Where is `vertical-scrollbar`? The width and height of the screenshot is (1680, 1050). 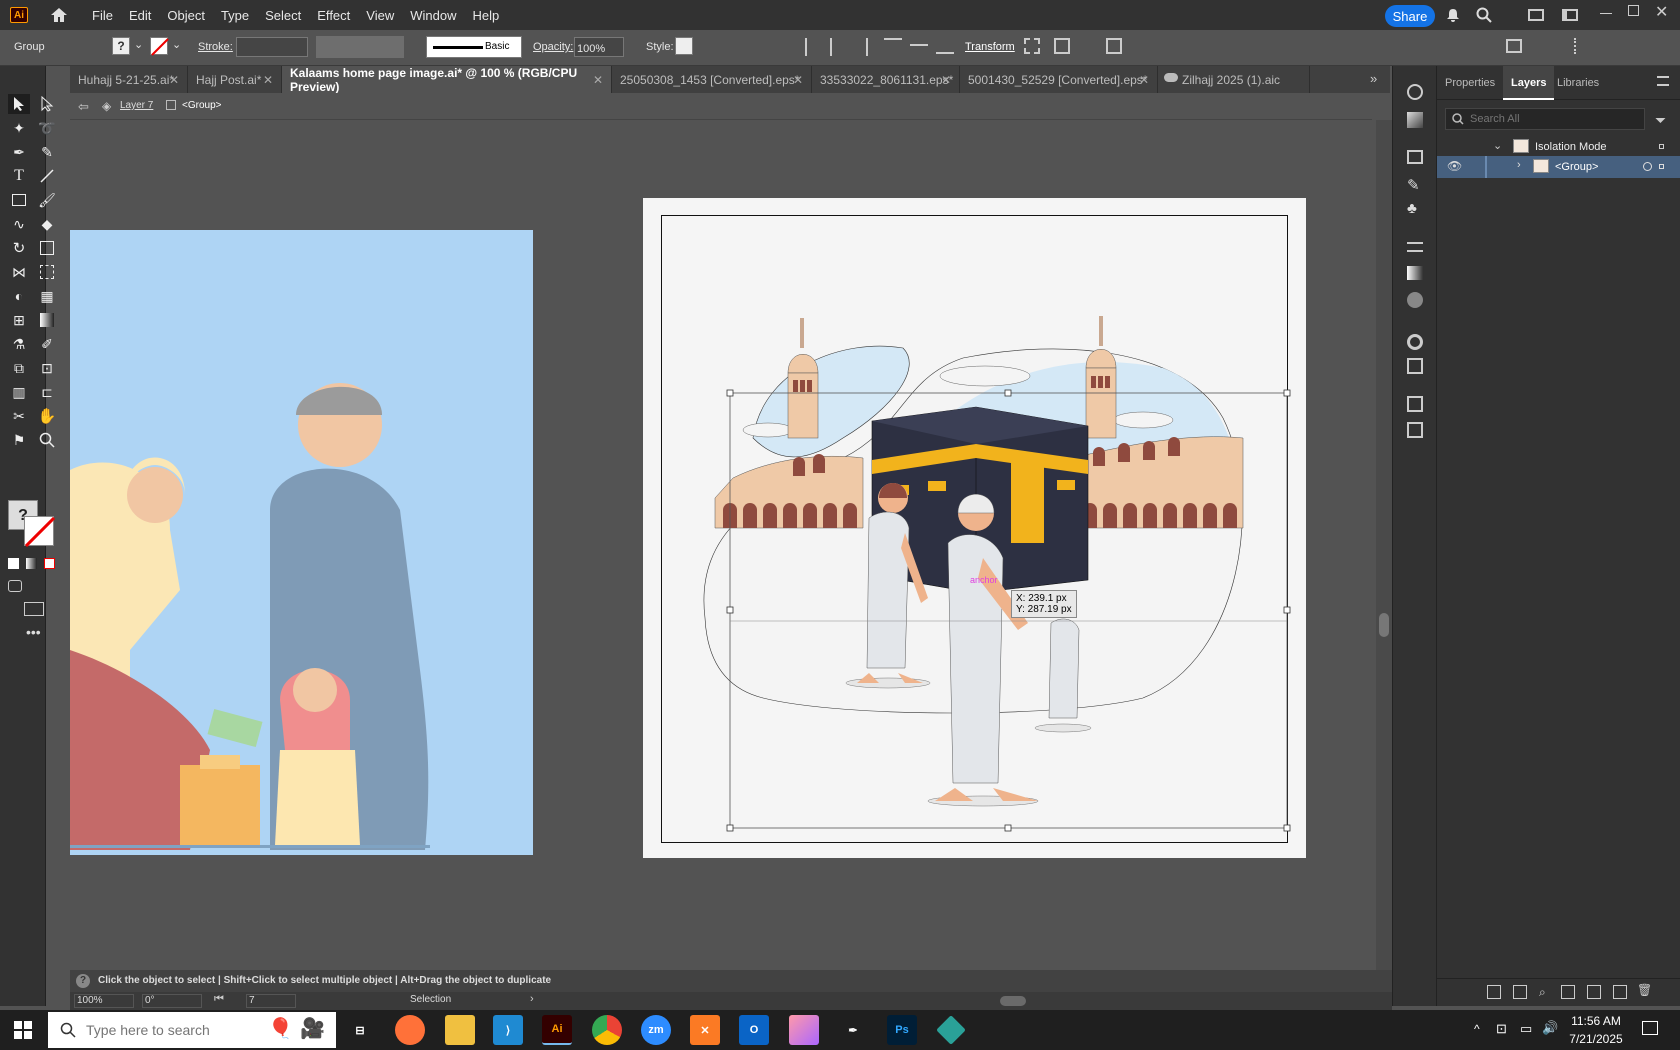 vertical-scrollbar is located at coordinates (1384, 545).